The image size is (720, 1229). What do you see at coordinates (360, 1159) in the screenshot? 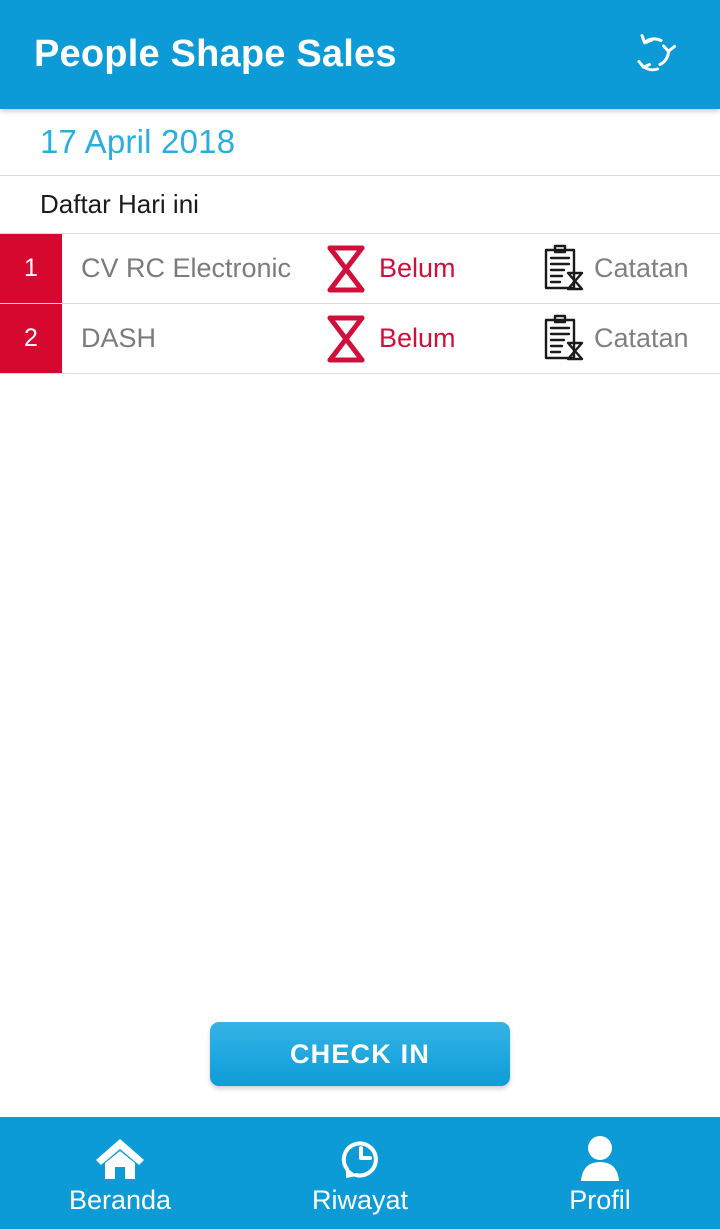
I see `history-clock-icon` at bounding box center [360, 1159].